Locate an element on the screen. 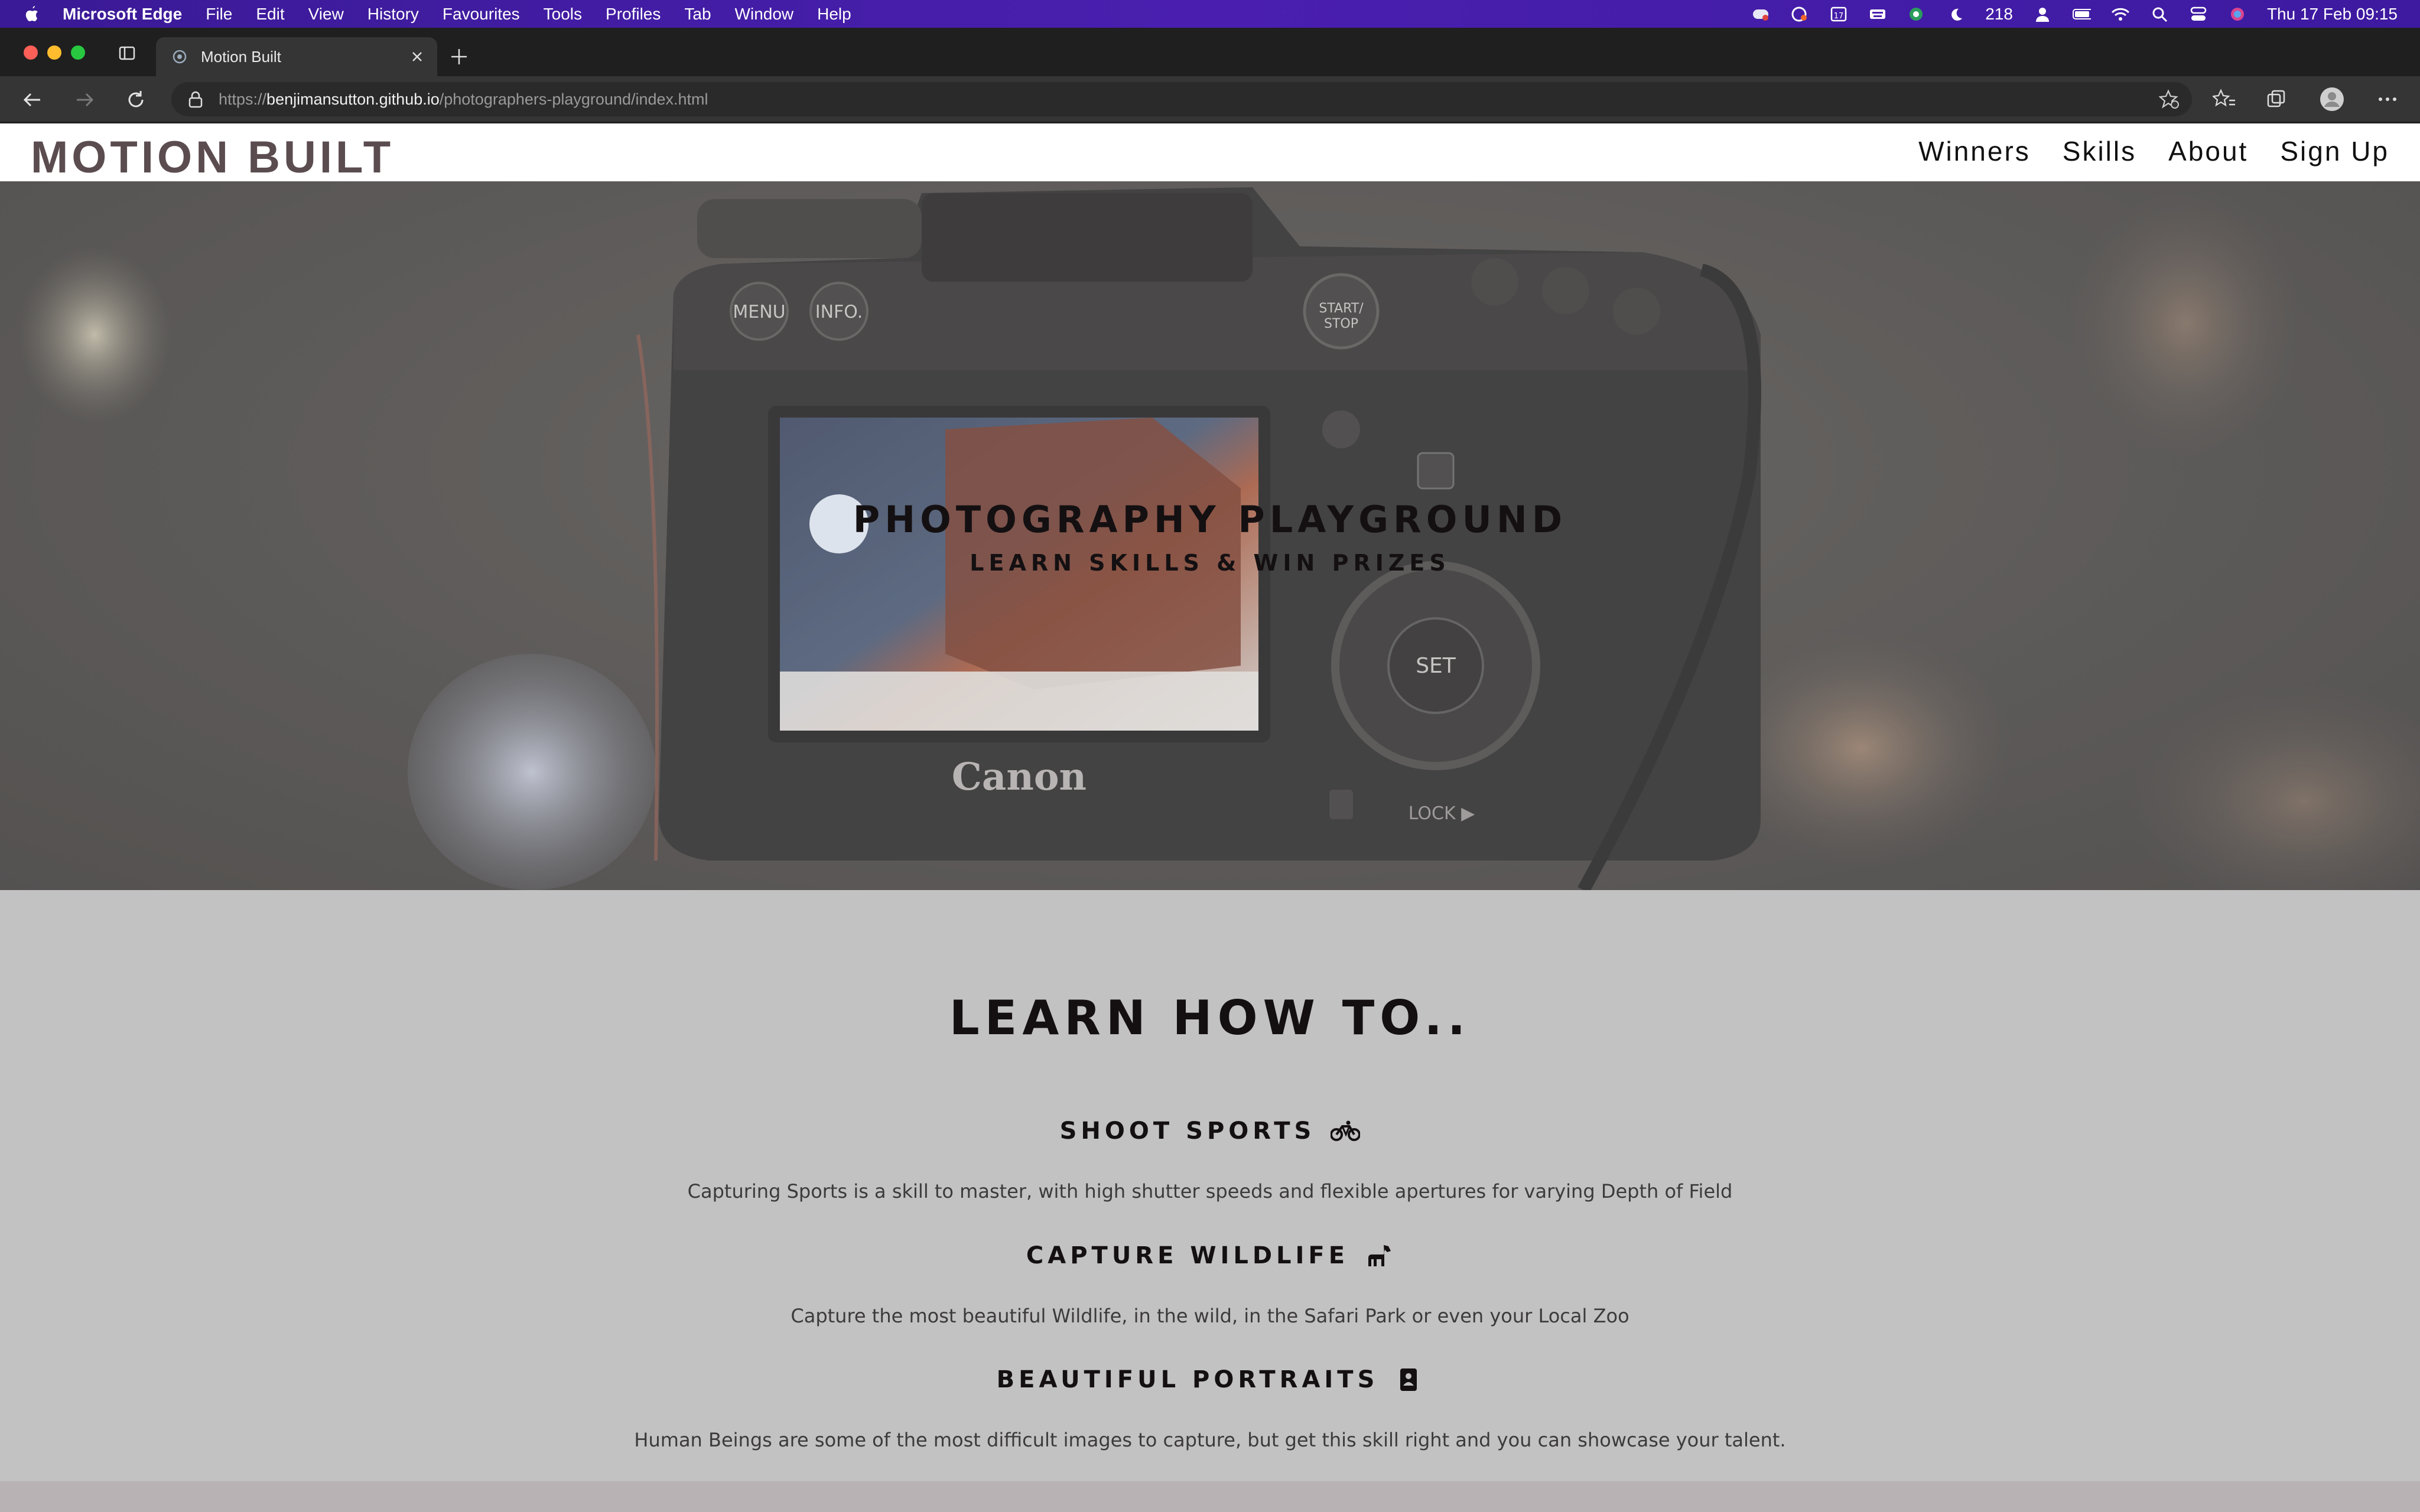  close-tab-icon is located at coordinates (417, 56).